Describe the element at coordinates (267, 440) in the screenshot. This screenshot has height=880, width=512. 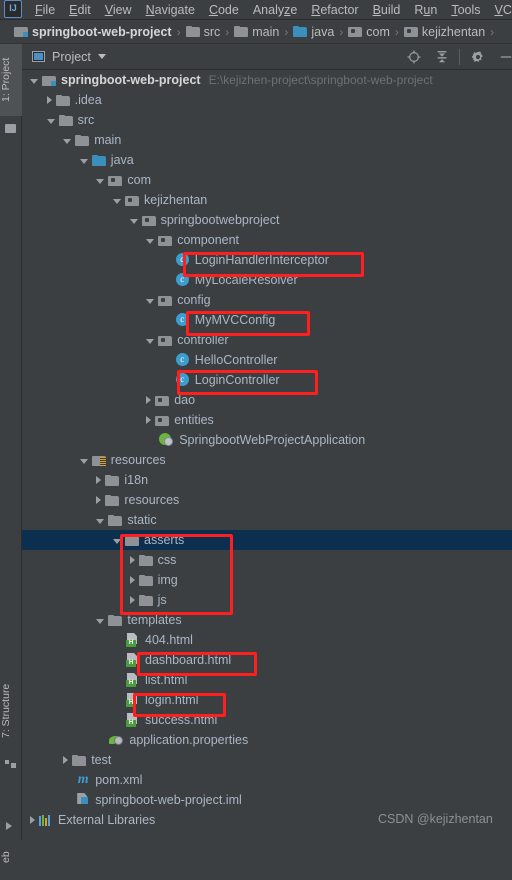
I see `tree-row: SpringbootWebProjectApplication` at that location.